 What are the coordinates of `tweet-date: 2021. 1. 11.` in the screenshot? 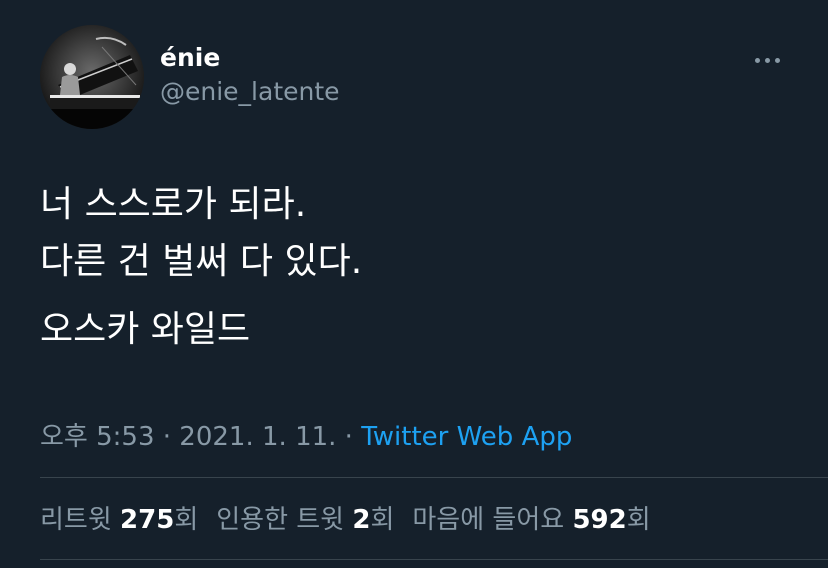 It's located at (257, 437).